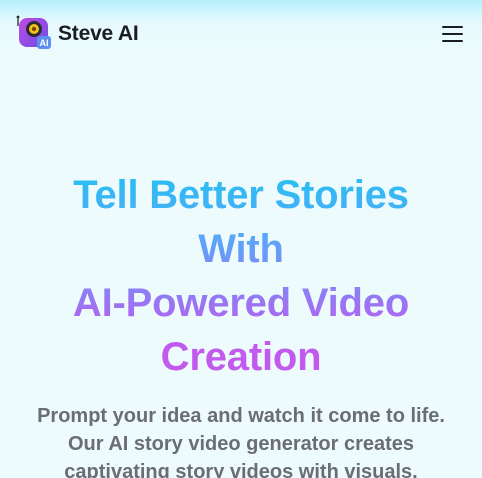  What do you see at coordinates (452, 34) in the screenshot?
I see `hamburger-menu-button` at bounding box center [452, 34].